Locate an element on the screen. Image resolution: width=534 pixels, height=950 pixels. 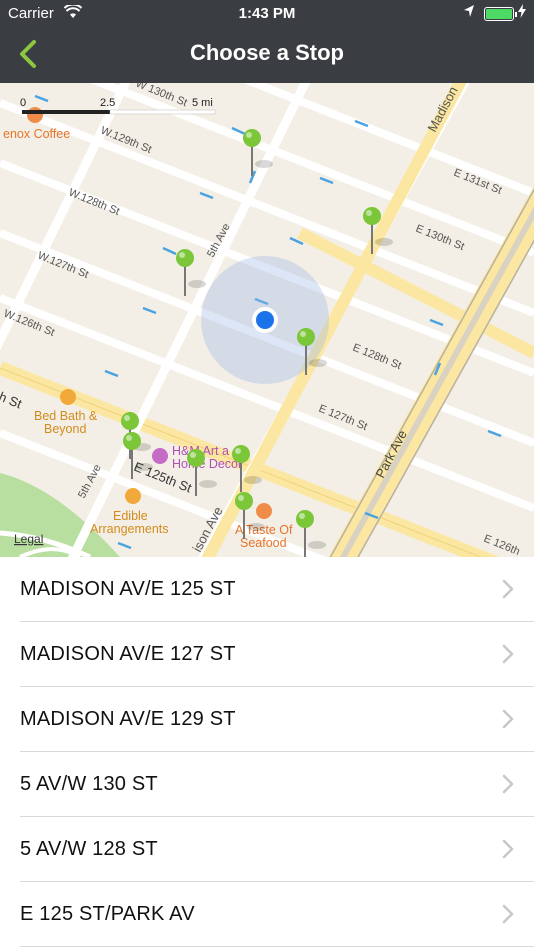
charging-bolt-icon is located at coordinates (522, 12).